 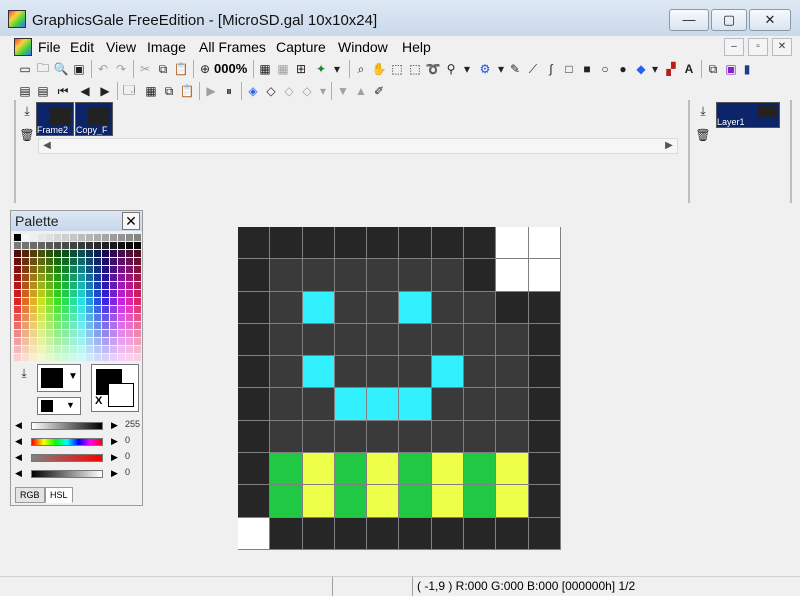 What do you see at coordinates (232, 47) in the screenshot?
I see `menu-all-frames: All Frames` at bounding box center [232, 47].